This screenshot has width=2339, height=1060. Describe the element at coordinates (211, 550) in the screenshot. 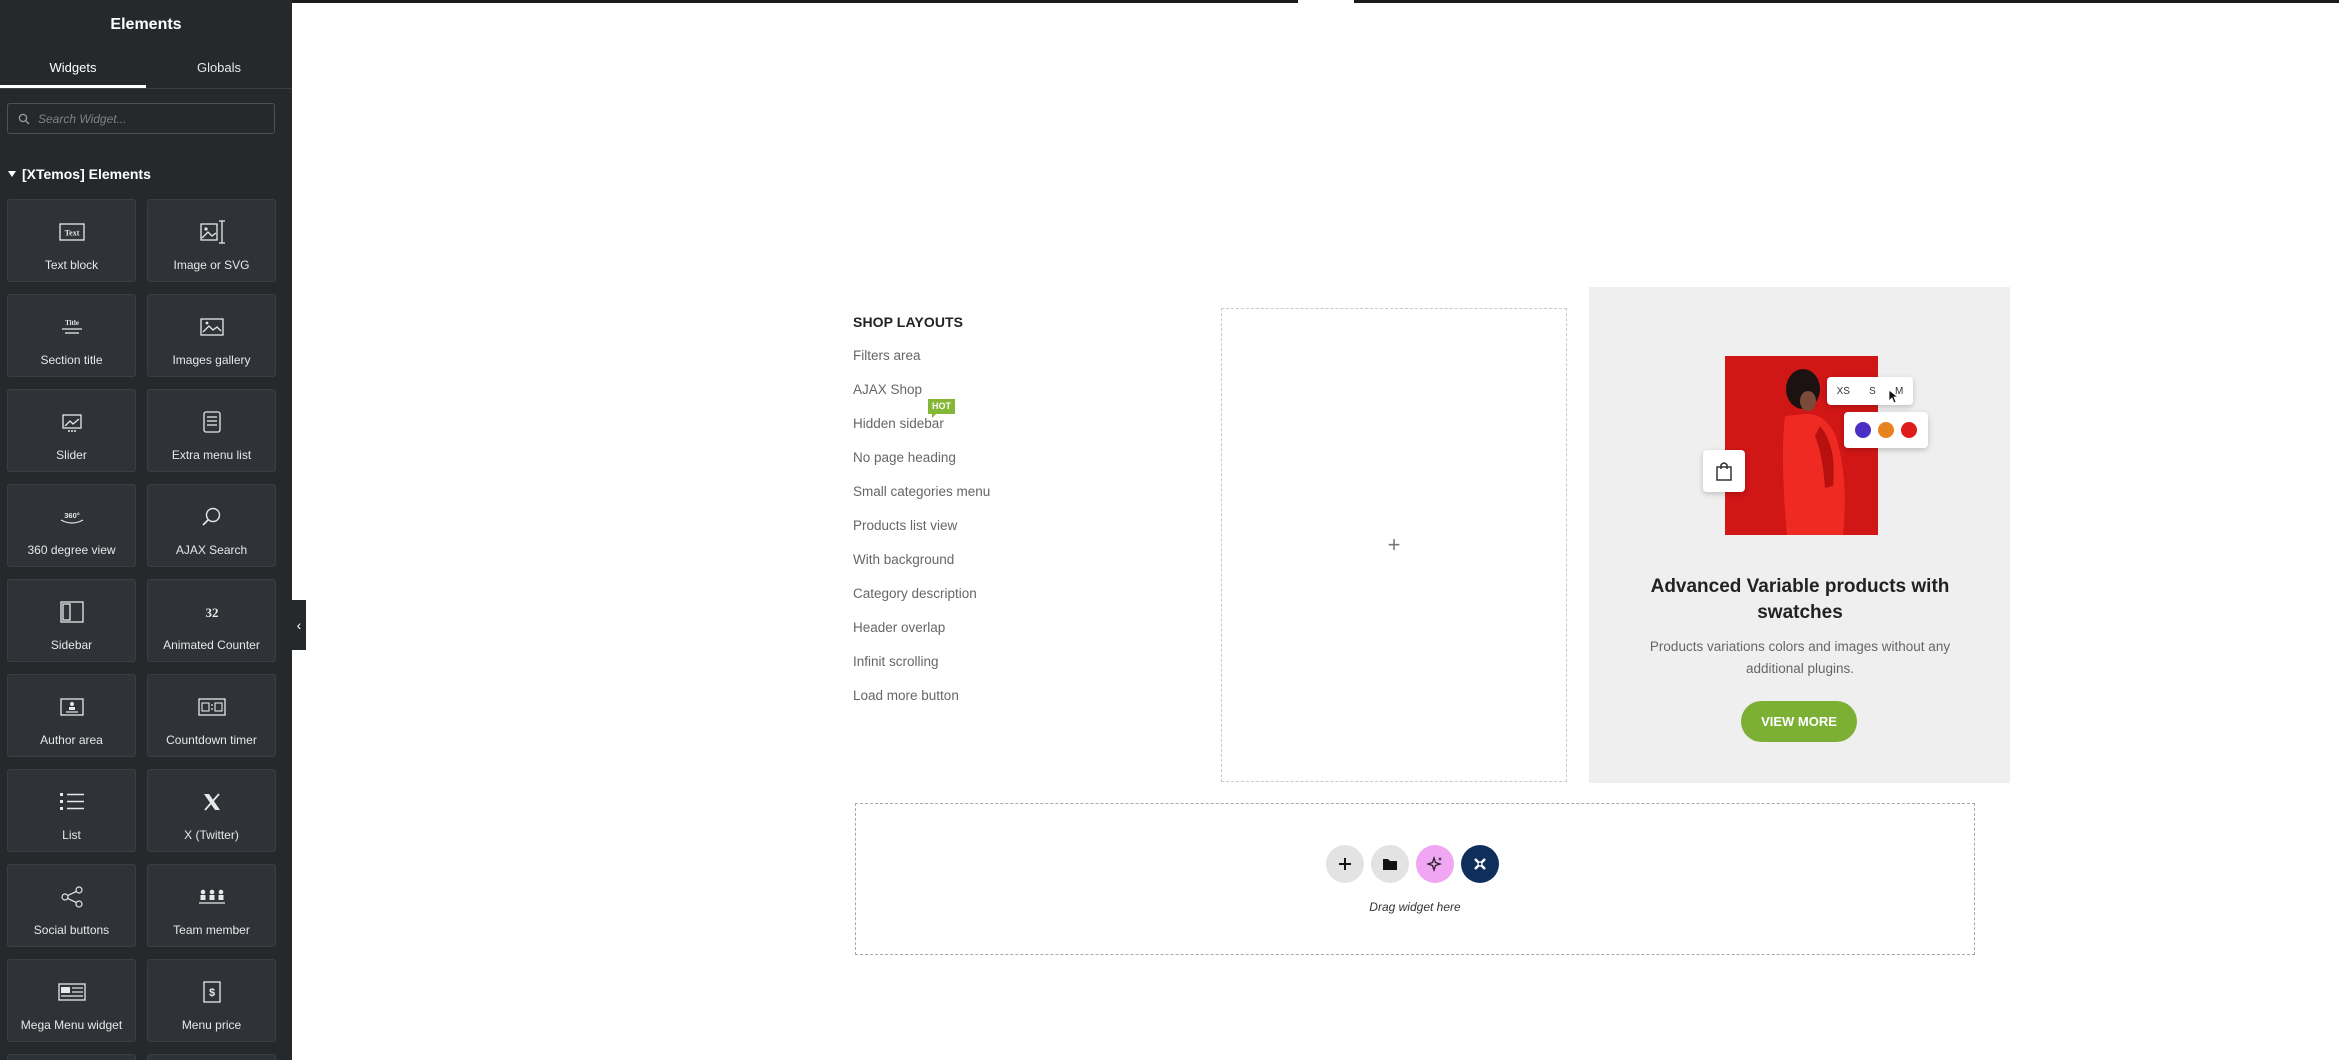

I see `widget-label: AJAX Search` at that location.